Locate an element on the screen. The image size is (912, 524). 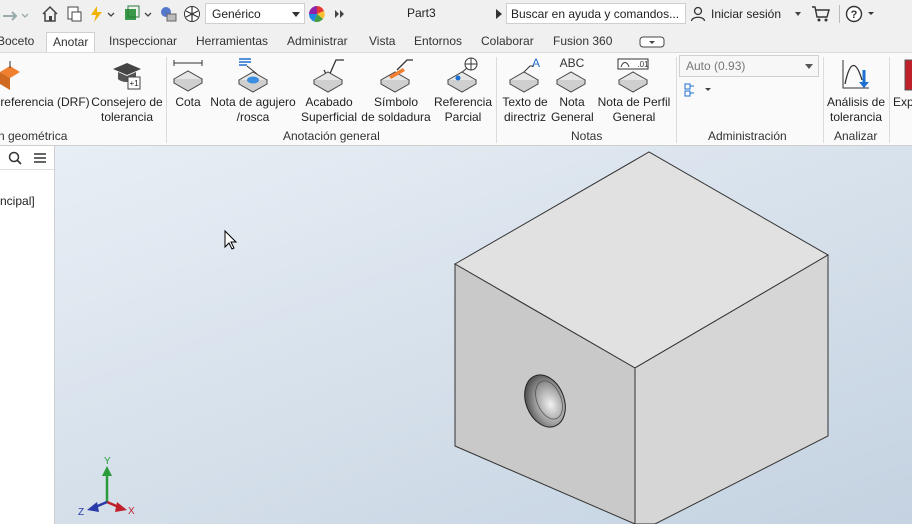
tab-collaborate: Colaborar is located at coordinates (507, 42).